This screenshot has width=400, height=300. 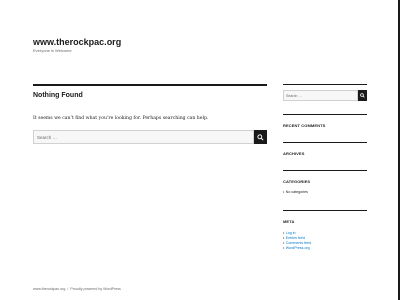 I want to click on page-title: Nothing Found, so click(x=58, y=95).